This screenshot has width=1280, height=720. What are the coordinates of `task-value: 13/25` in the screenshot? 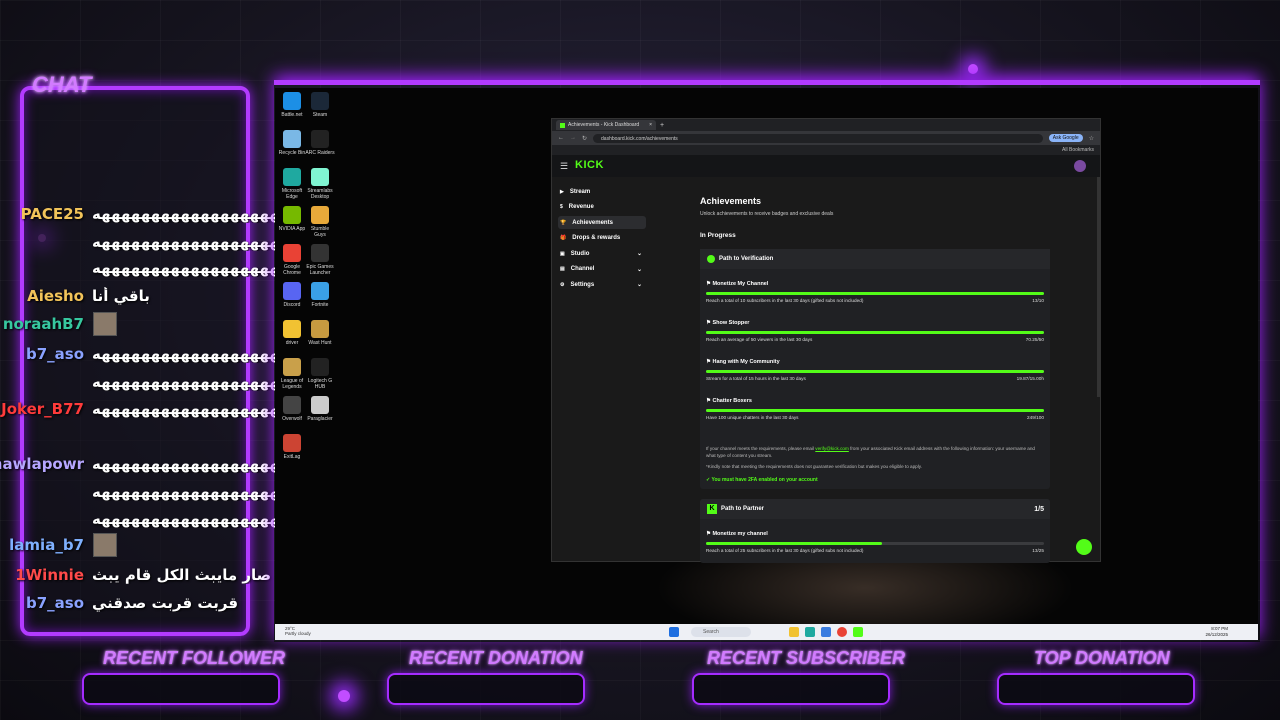 It's located at (1038, 550).